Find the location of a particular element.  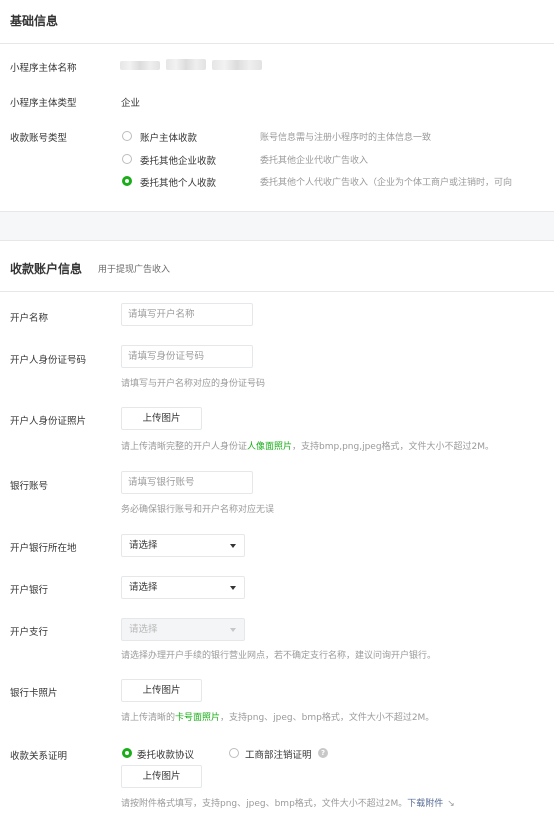

branch-hint: 请选择办理开户手续的银行营业网点，若不确定支行名称，建议问询开户银行。 is located at coordinates (279, 656).